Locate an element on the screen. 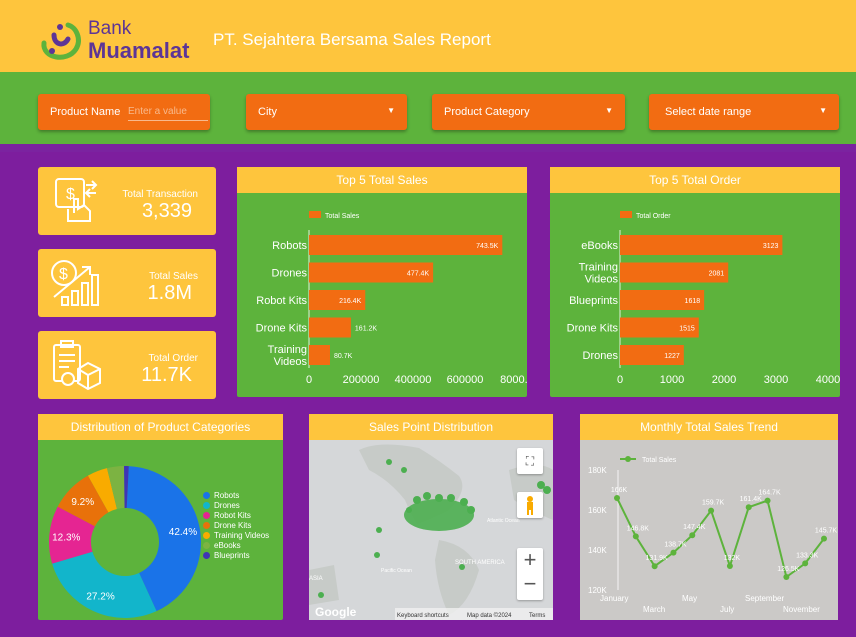  pie-legend-item: Robot Kits is located at coordinates (236, 515).